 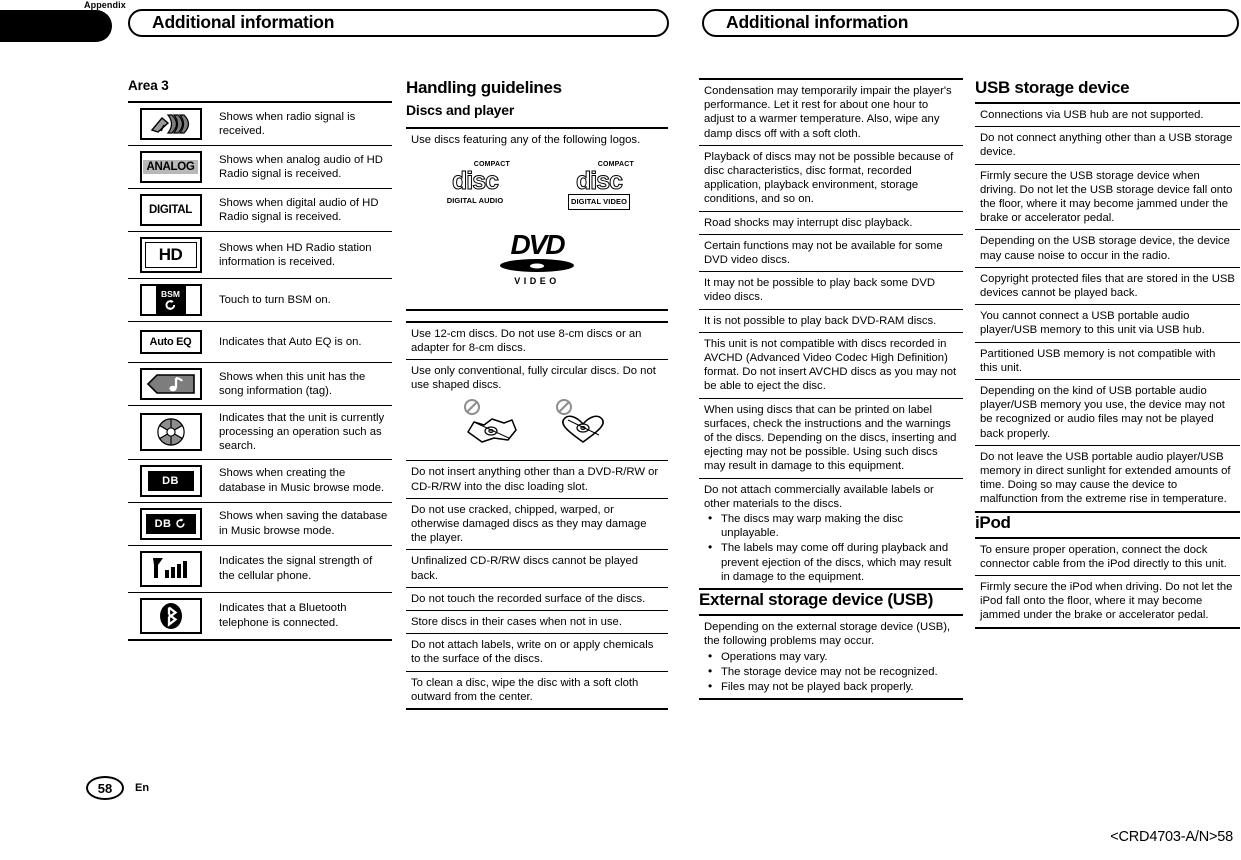 I want to click on hd-inner-frame, so click(x=170, y=255).